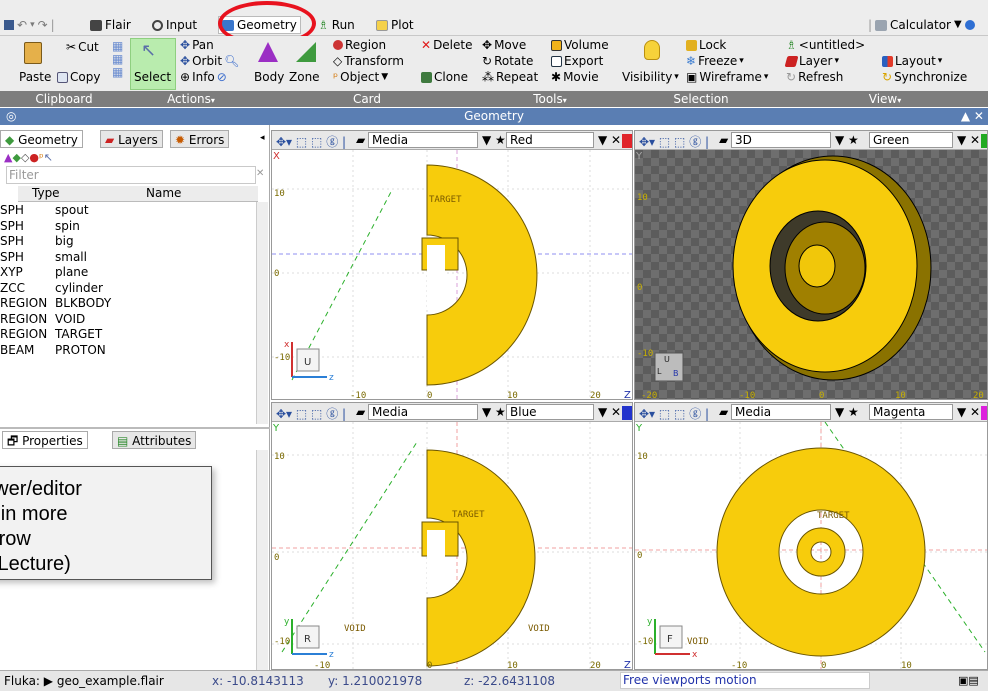 This screenshot has height=691, width=988. Describe the element at coordinates (911, 412) in the screenshot. I see `viewport-color-select: Magenta` at that location.